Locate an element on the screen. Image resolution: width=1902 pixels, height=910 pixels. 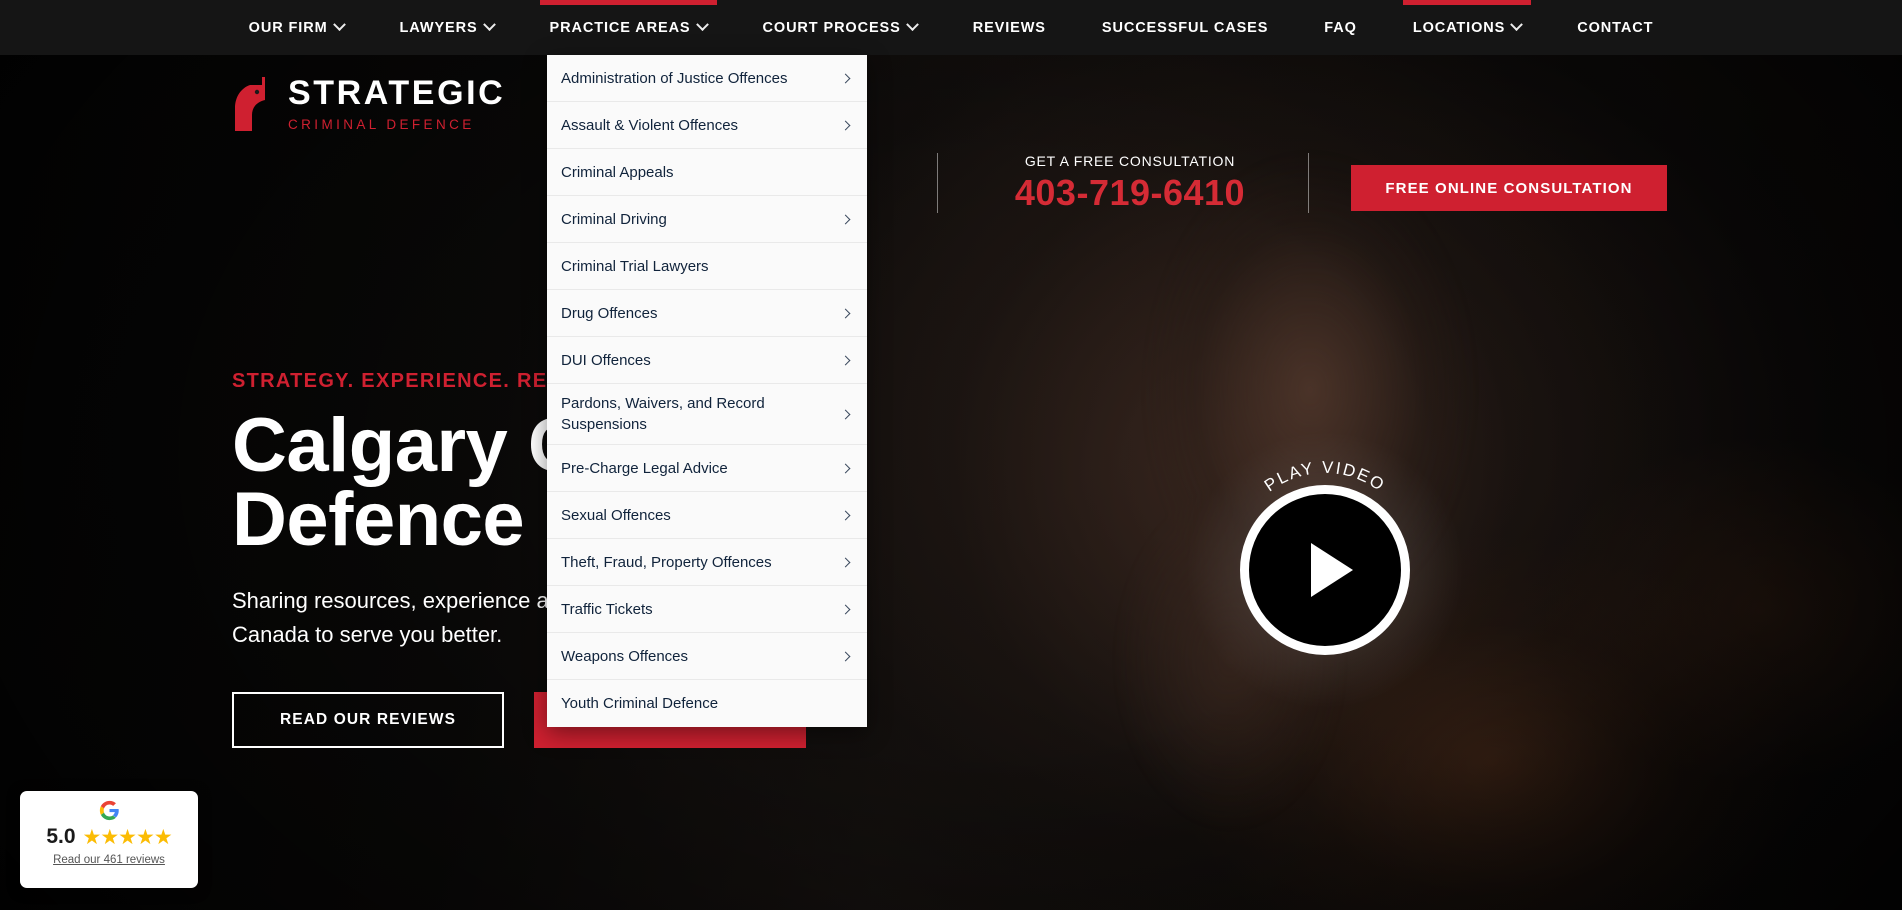
nav-item-our-firm: OUR FIRM is located at coordinates (296, 27).